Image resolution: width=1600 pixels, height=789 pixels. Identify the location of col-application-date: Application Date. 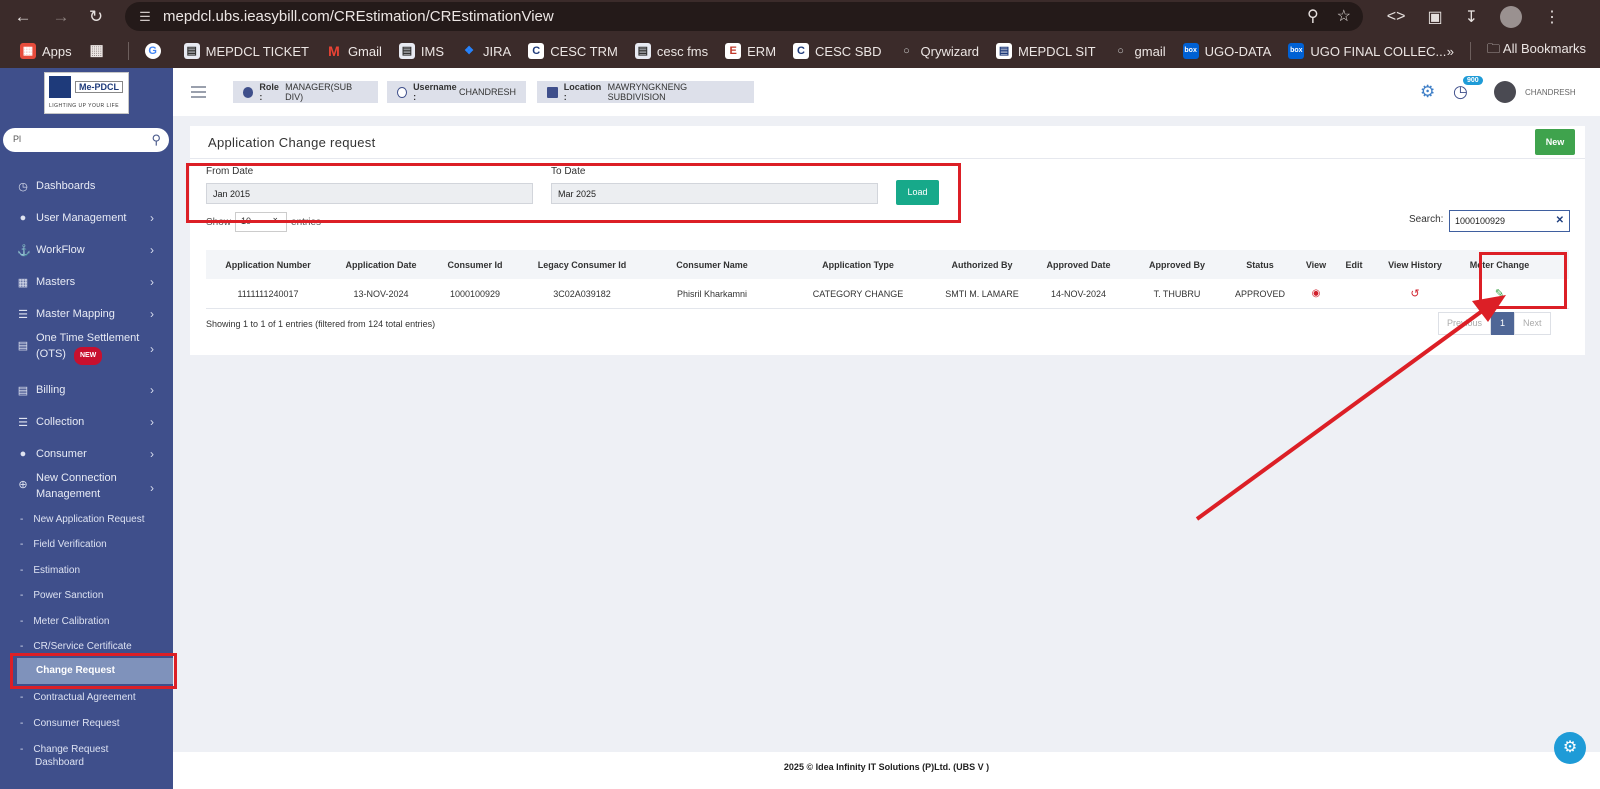
(381, 264).